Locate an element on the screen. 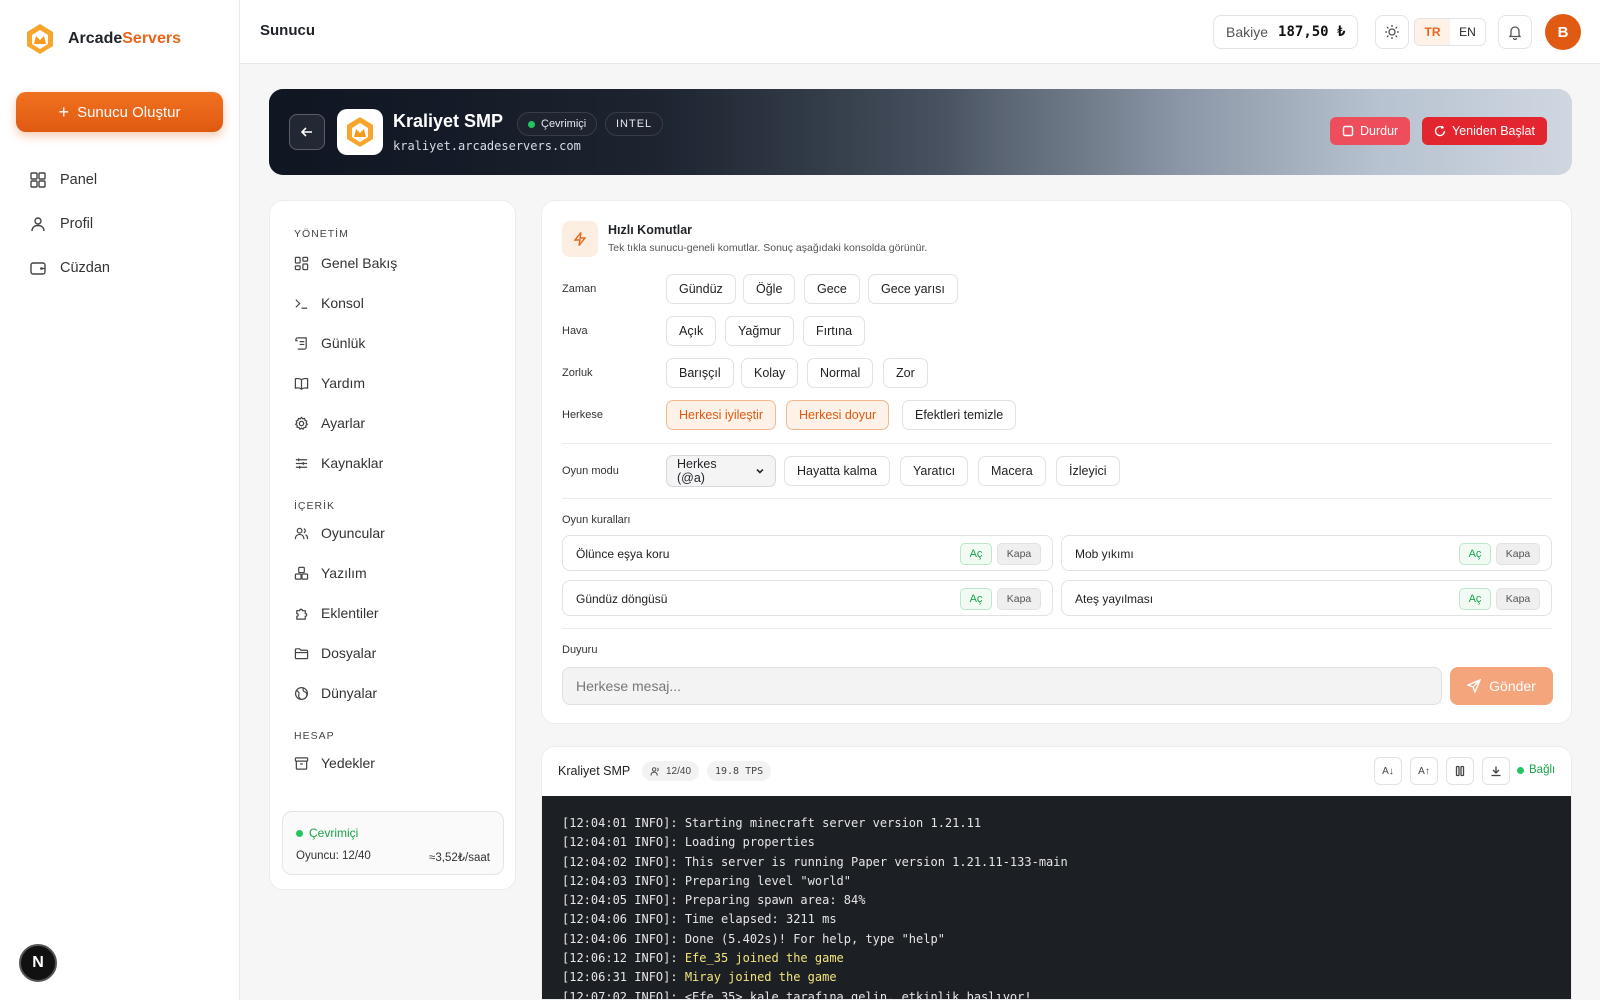 The image size is (1600, 1000). log-prefix: [12:04:01 INFO]: is located at coordinates (623, 842).